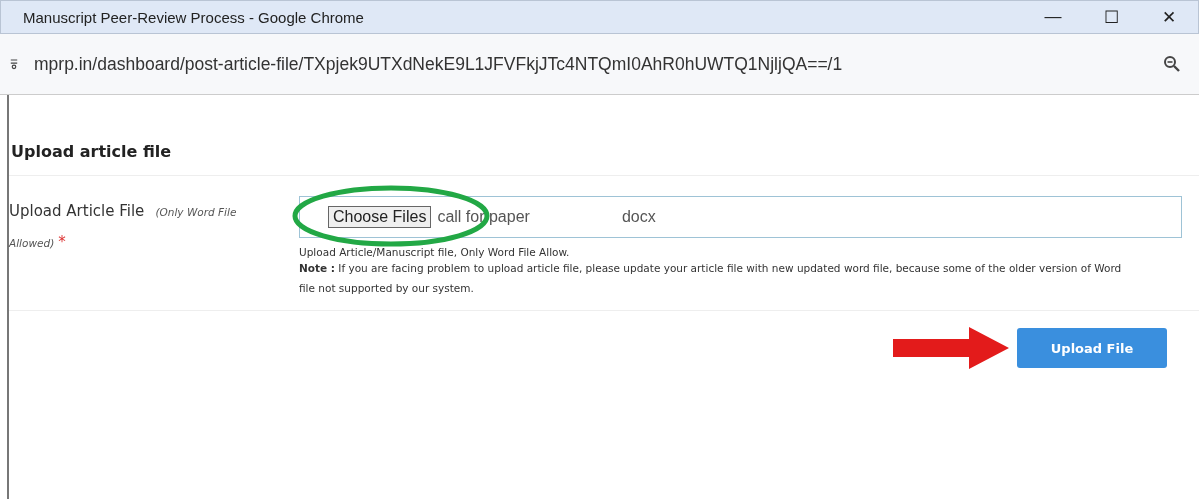 This screenshot has height=499, width=1199. I want to click on help-text: Upload Article/Manuscript file, Only Word File Allow., so click(435, 252).